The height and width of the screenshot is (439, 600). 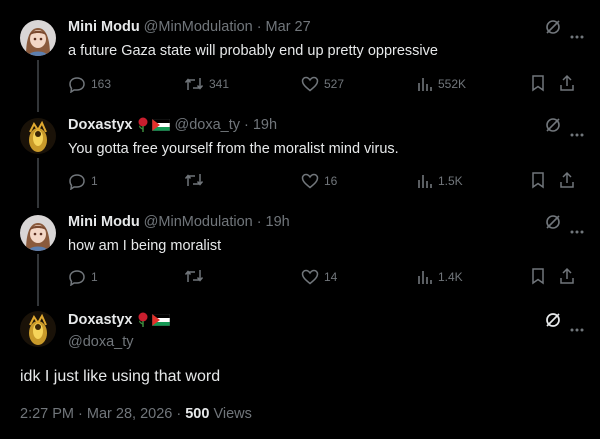 I want to click on tweet-actions: 163 341 527 552K, so click(x=328, y=84).